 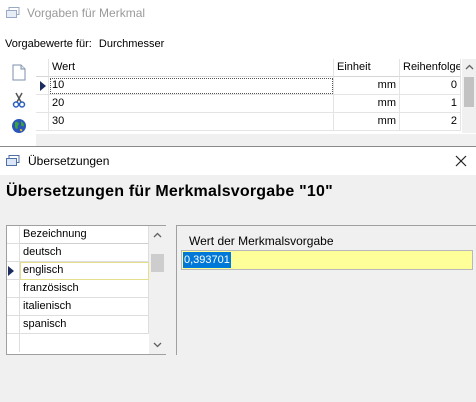 I want to click on list-item: spanisch, so click(x=78, y=325).